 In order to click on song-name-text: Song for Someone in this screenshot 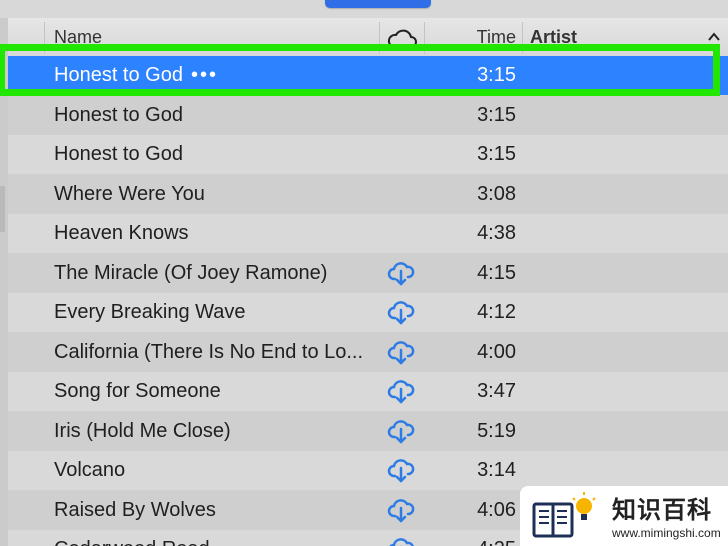, I will do `click(137, 391)`.